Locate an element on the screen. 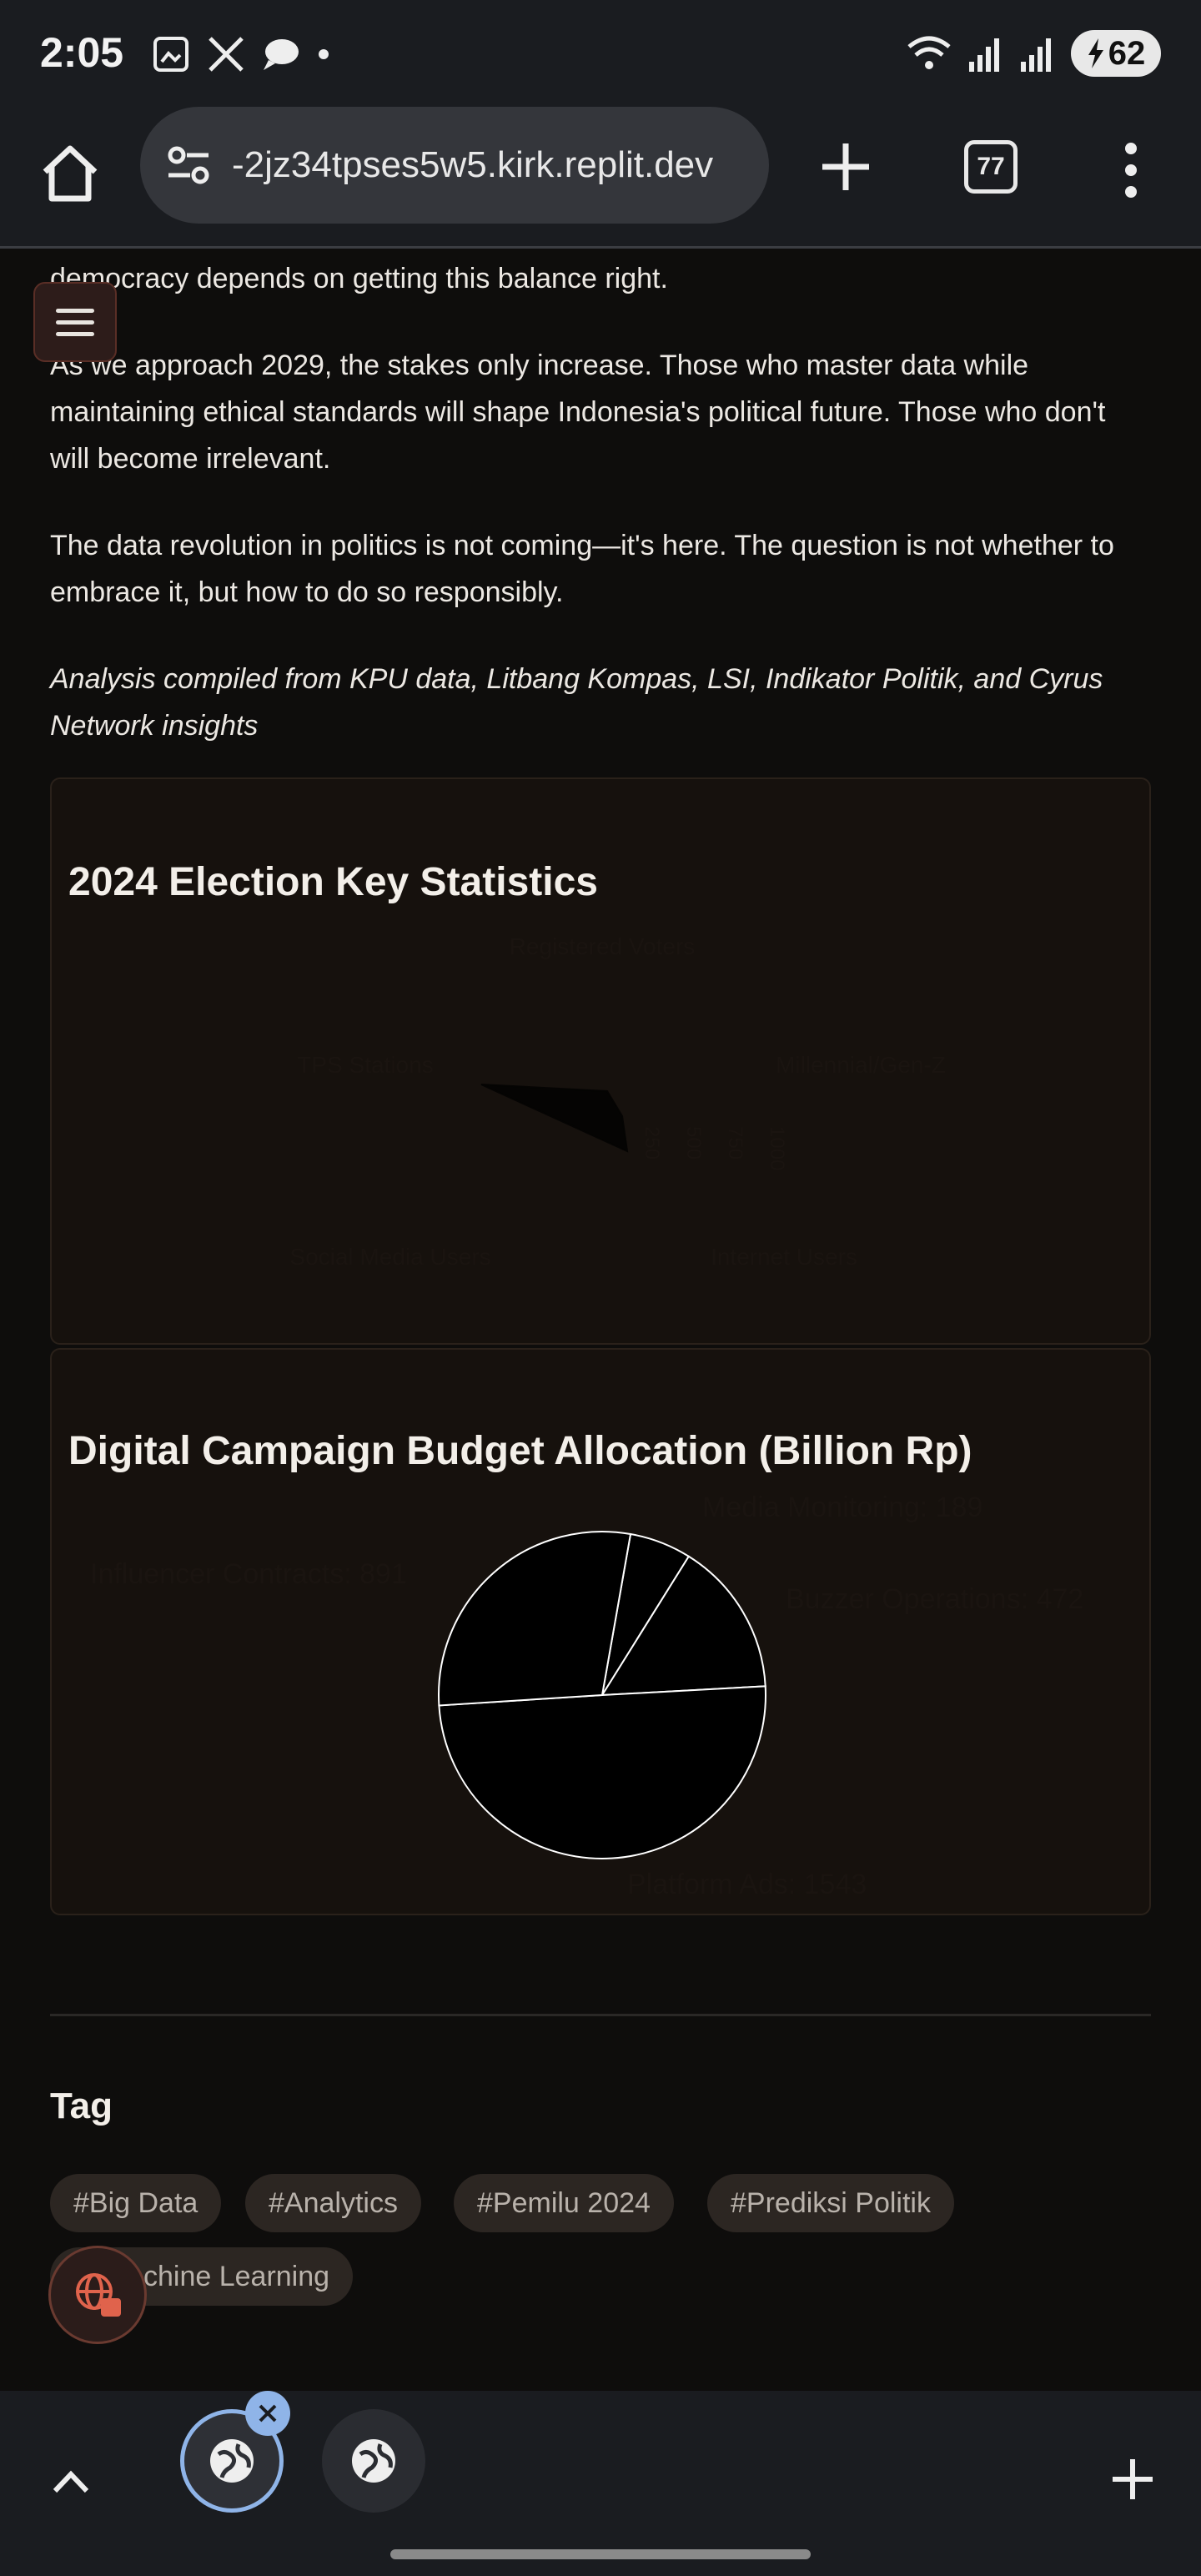 The width and height of the screenshot is (1201, 2576). close-tab-button is located at coordinates (268, 2413).